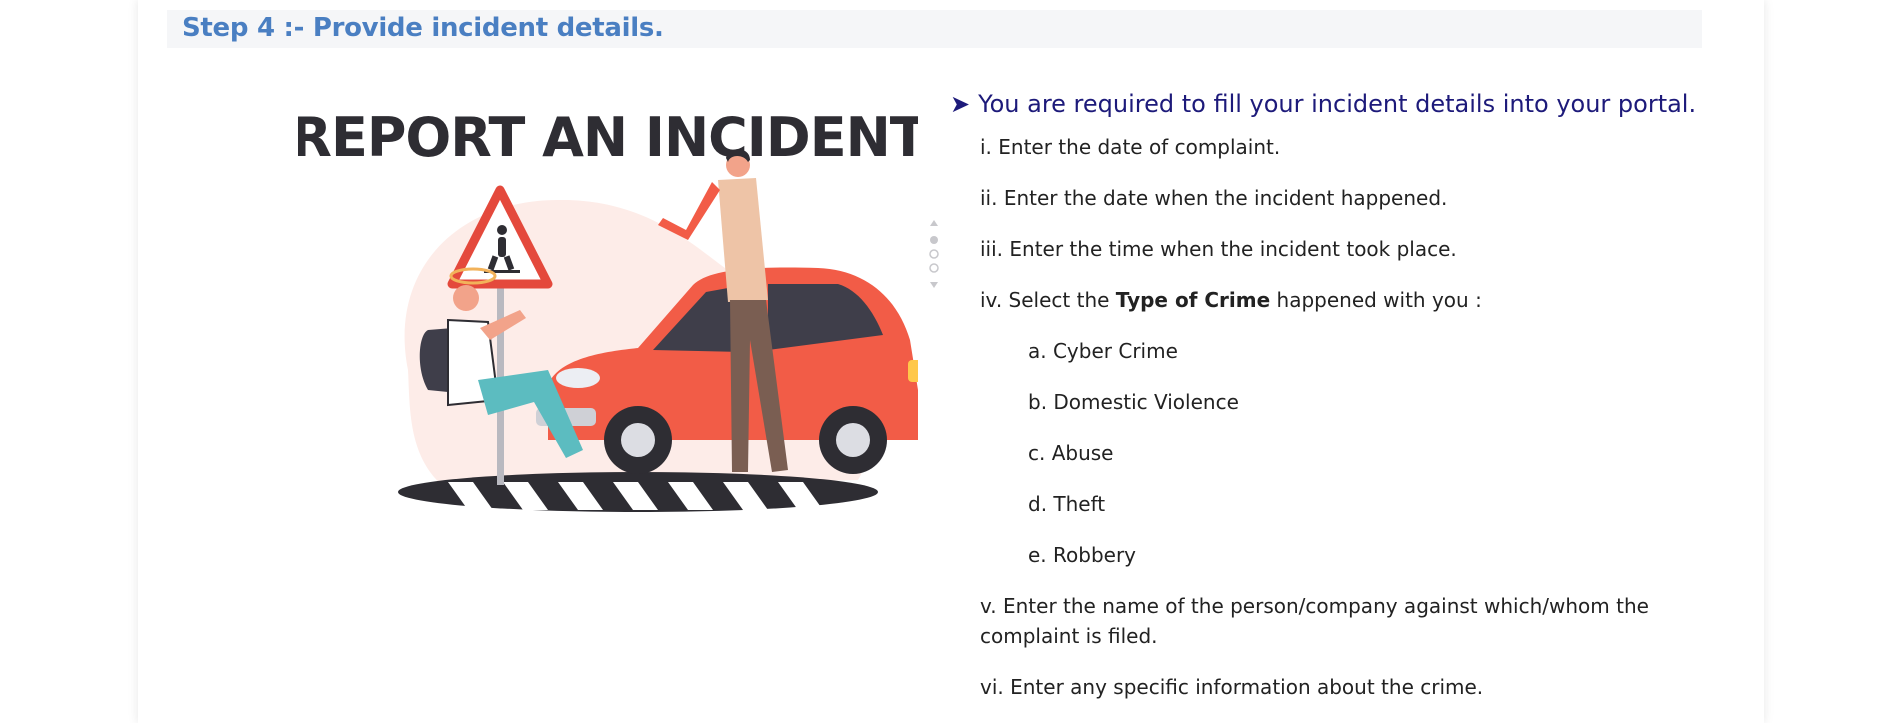 The image size is (1895, 723). Describe the element at coordinates (934, 223) in the screenshot. I see `scroll-up-icon` at that location.